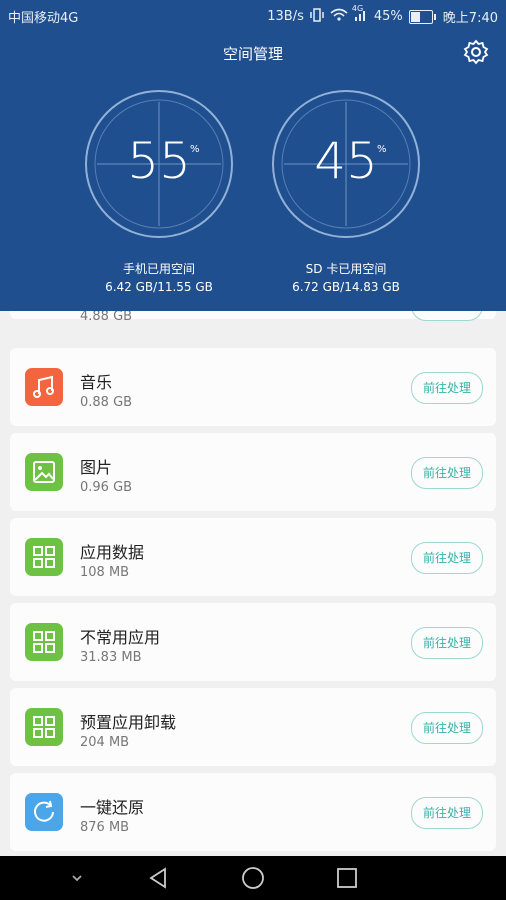  I want to click on item-size: 0.88 GB, so click(106, 402).